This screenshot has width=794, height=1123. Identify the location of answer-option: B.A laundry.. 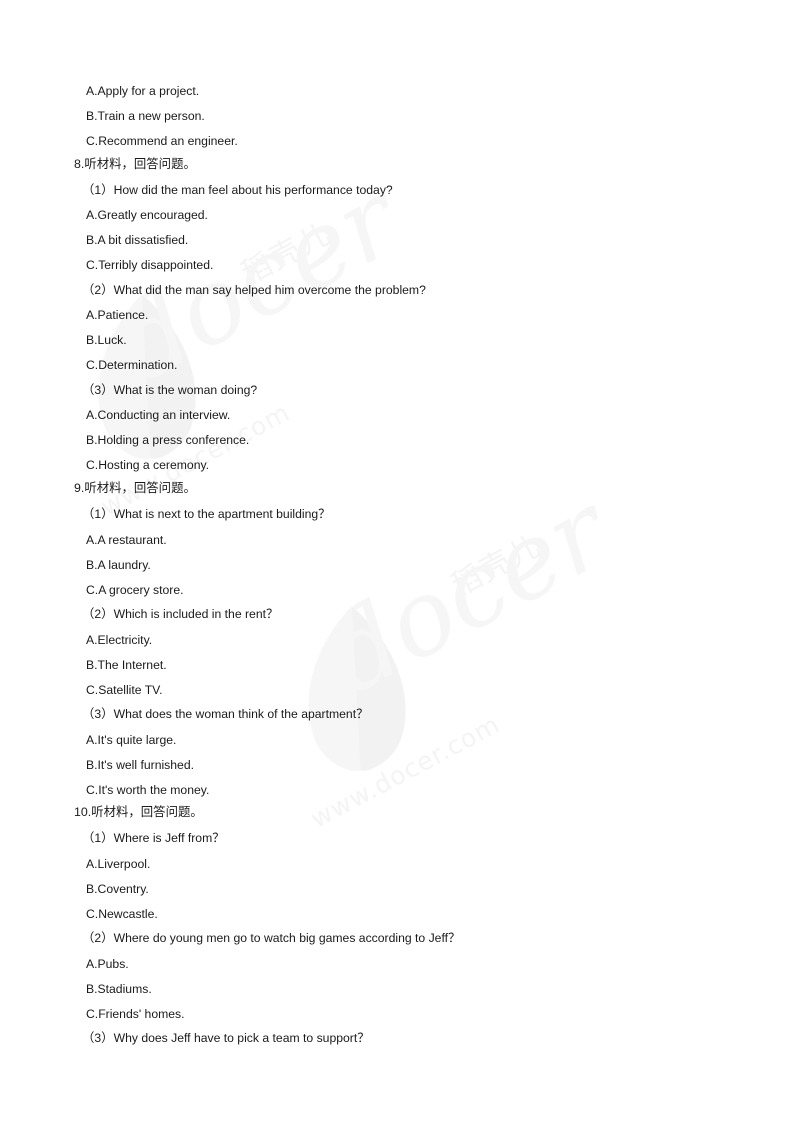
(118, 565).